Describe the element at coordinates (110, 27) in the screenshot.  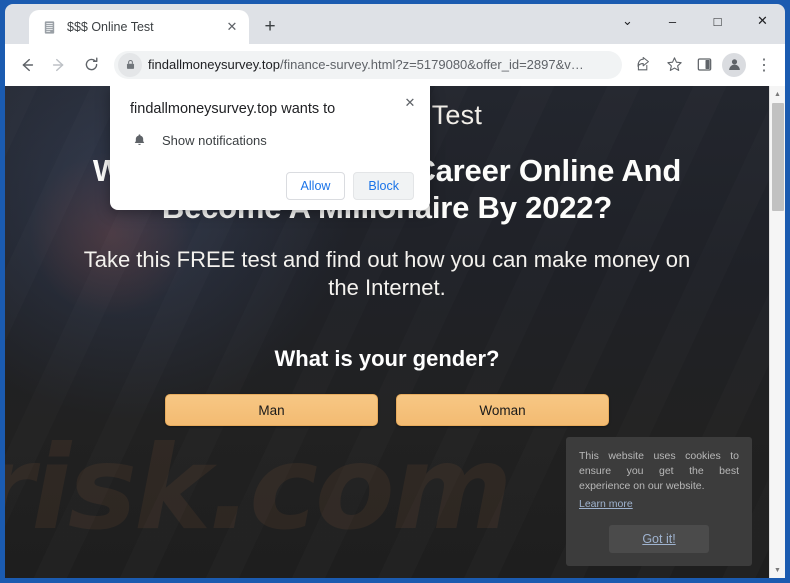
I see `tab-title: $$$ Online Test` at that location.